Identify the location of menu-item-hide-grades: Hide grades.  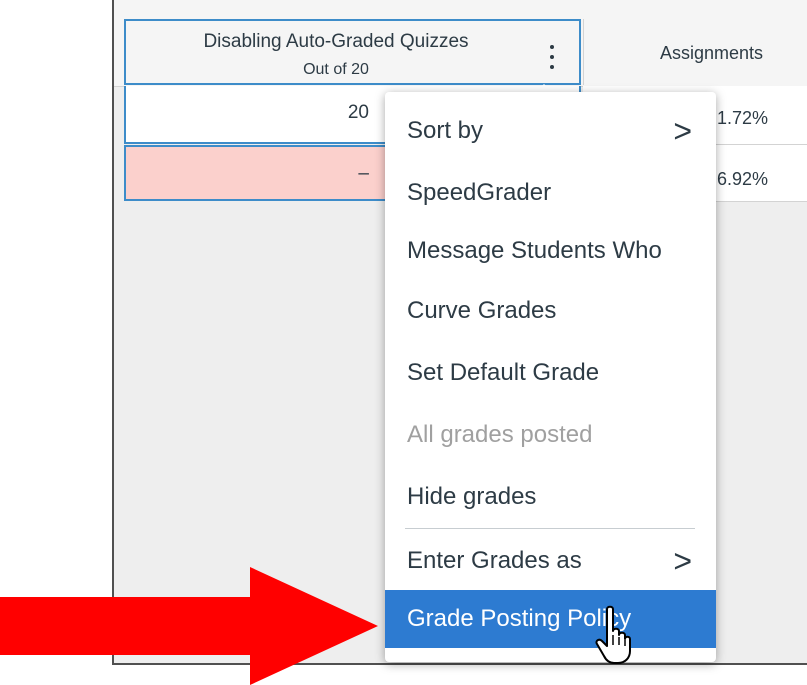
(550, 497).